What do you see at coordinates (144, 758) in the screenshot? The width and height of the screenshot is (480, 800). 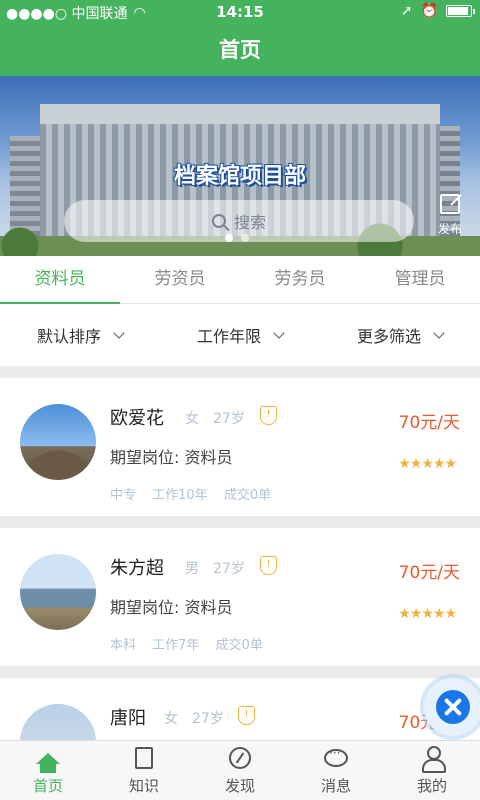 I see `book-icon` at bounding box center [144, 758].